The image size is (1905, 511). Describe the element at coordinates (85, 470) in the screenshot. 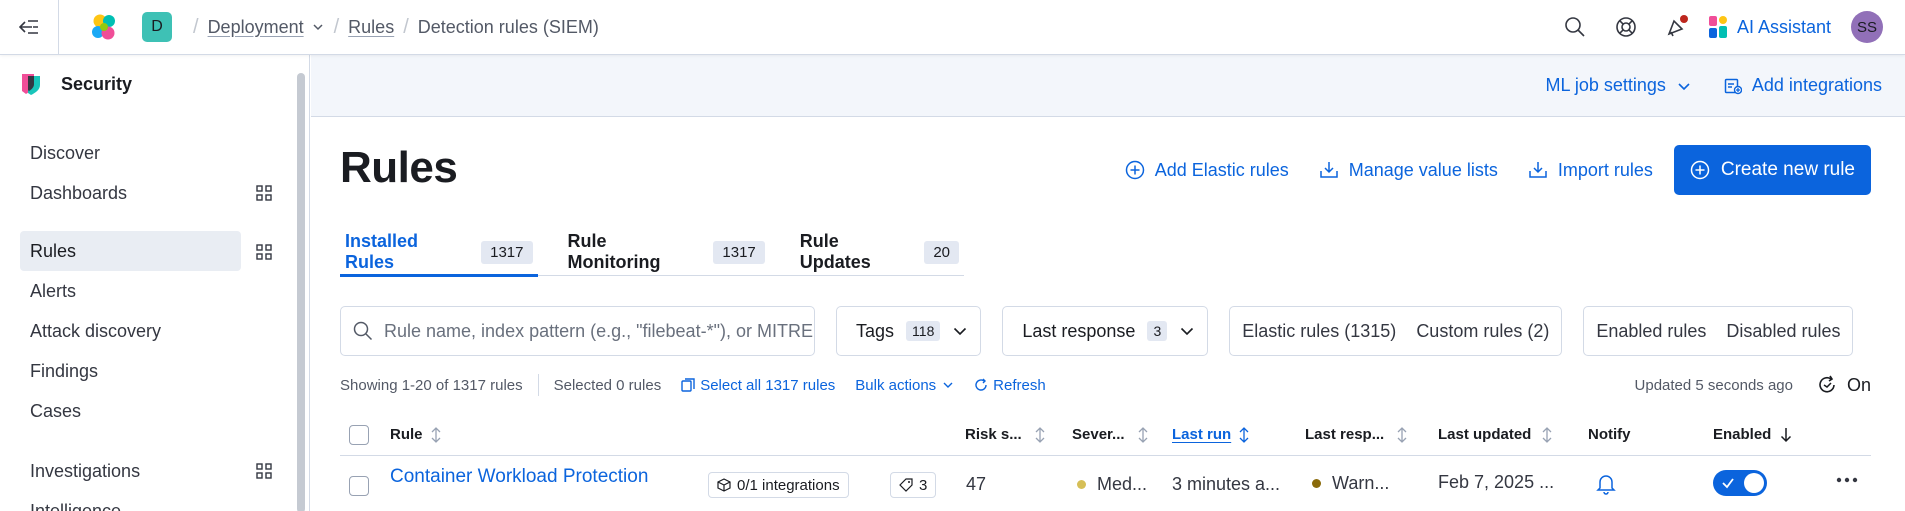

I see `sidebar-item-label: Investigations` at that location.